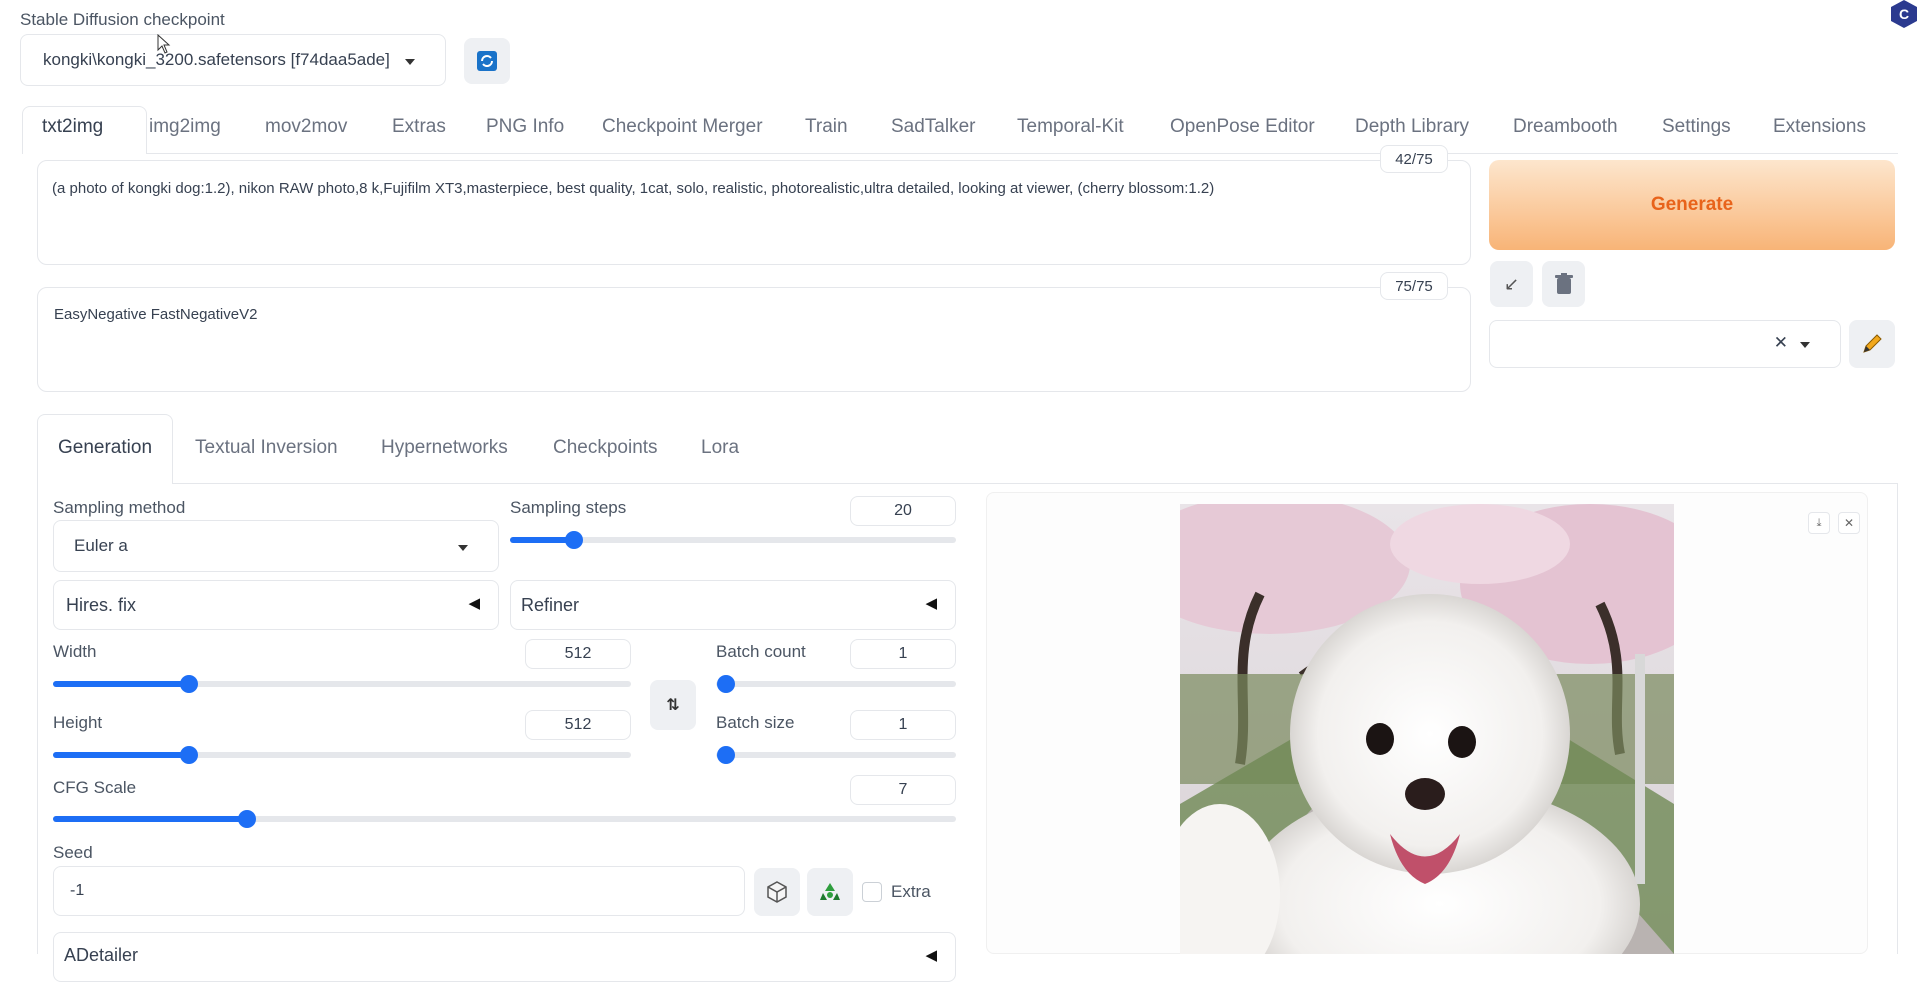 The image size is (1920, 982). Describe the element at coordinates (754, 339) in the screenshot. I see `negative-prompt-textarea: EasyNegative FastNegativeV2` at that location.